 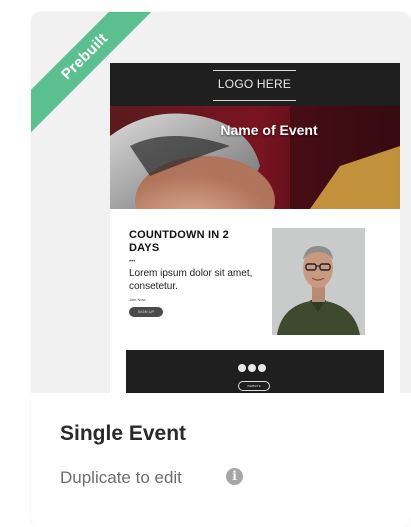 I want to click on preview-small-text: Join Now, so click(x=137, y=299).